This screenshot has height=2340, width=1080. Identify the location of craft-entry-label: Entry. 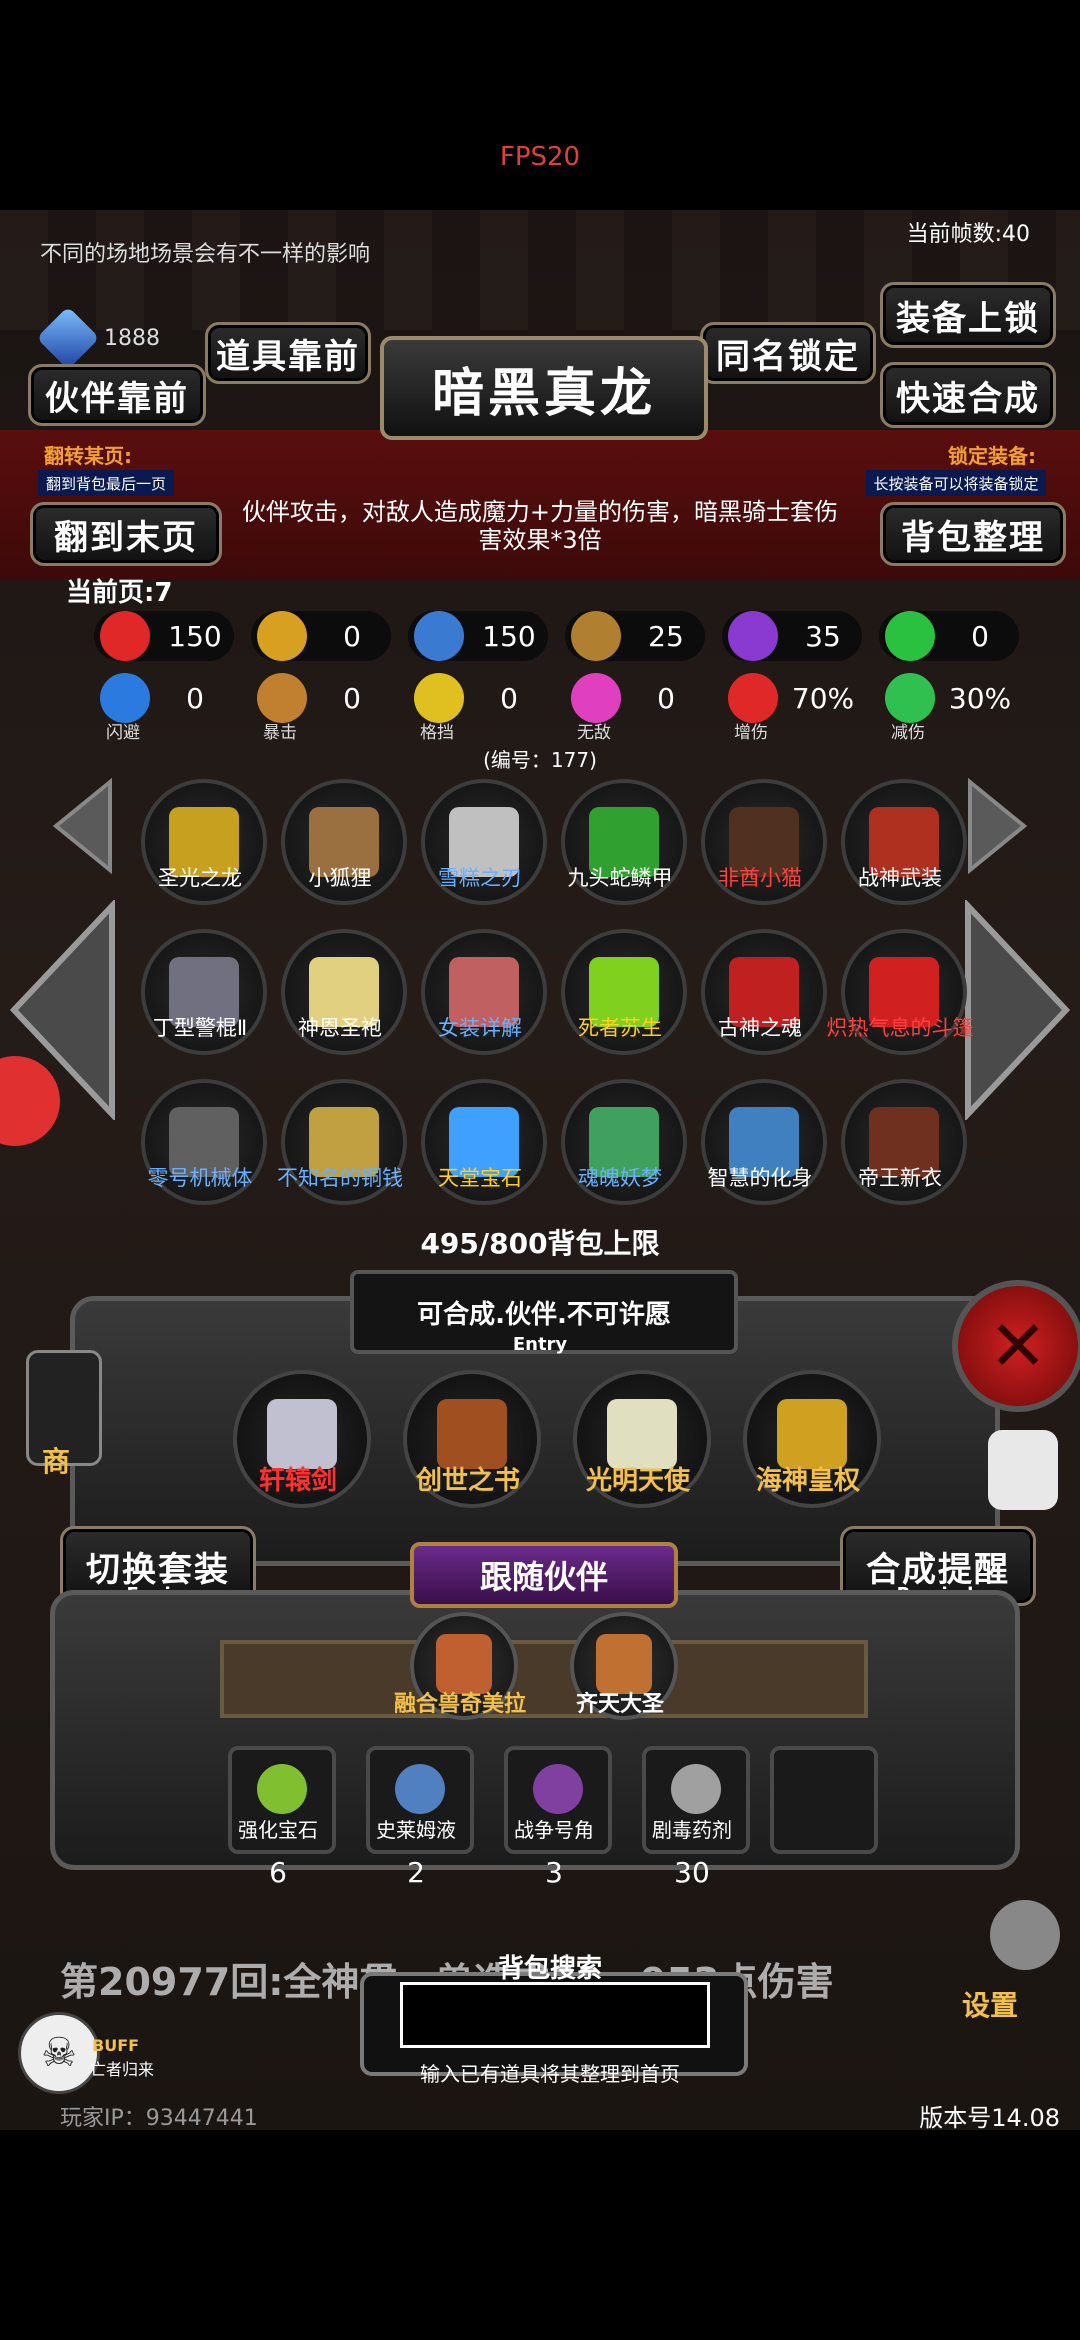
(540, 1344).